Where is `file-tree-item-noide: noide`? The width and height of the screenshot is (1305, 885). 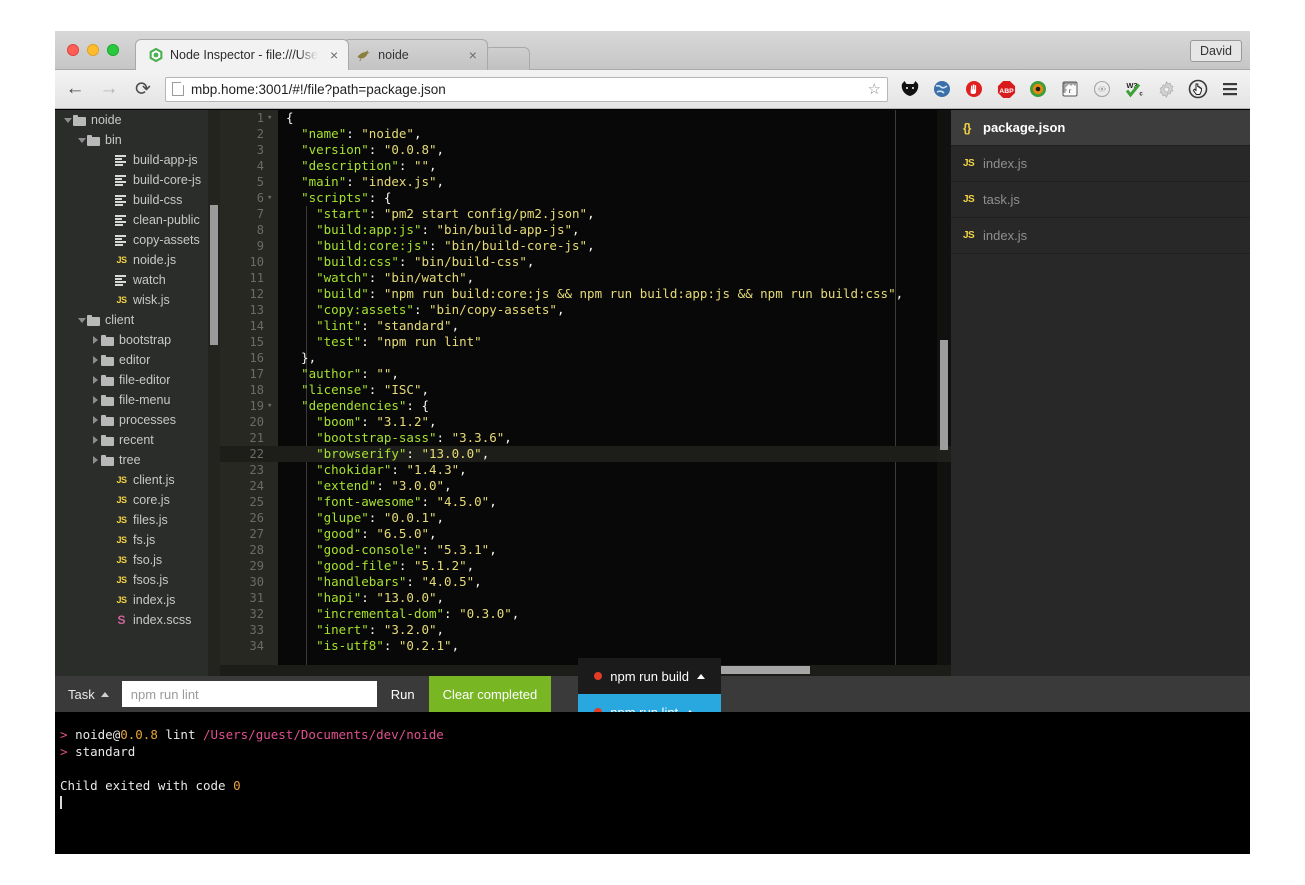
file-tree-item-noide: noide is located at coordinates (137, 120).